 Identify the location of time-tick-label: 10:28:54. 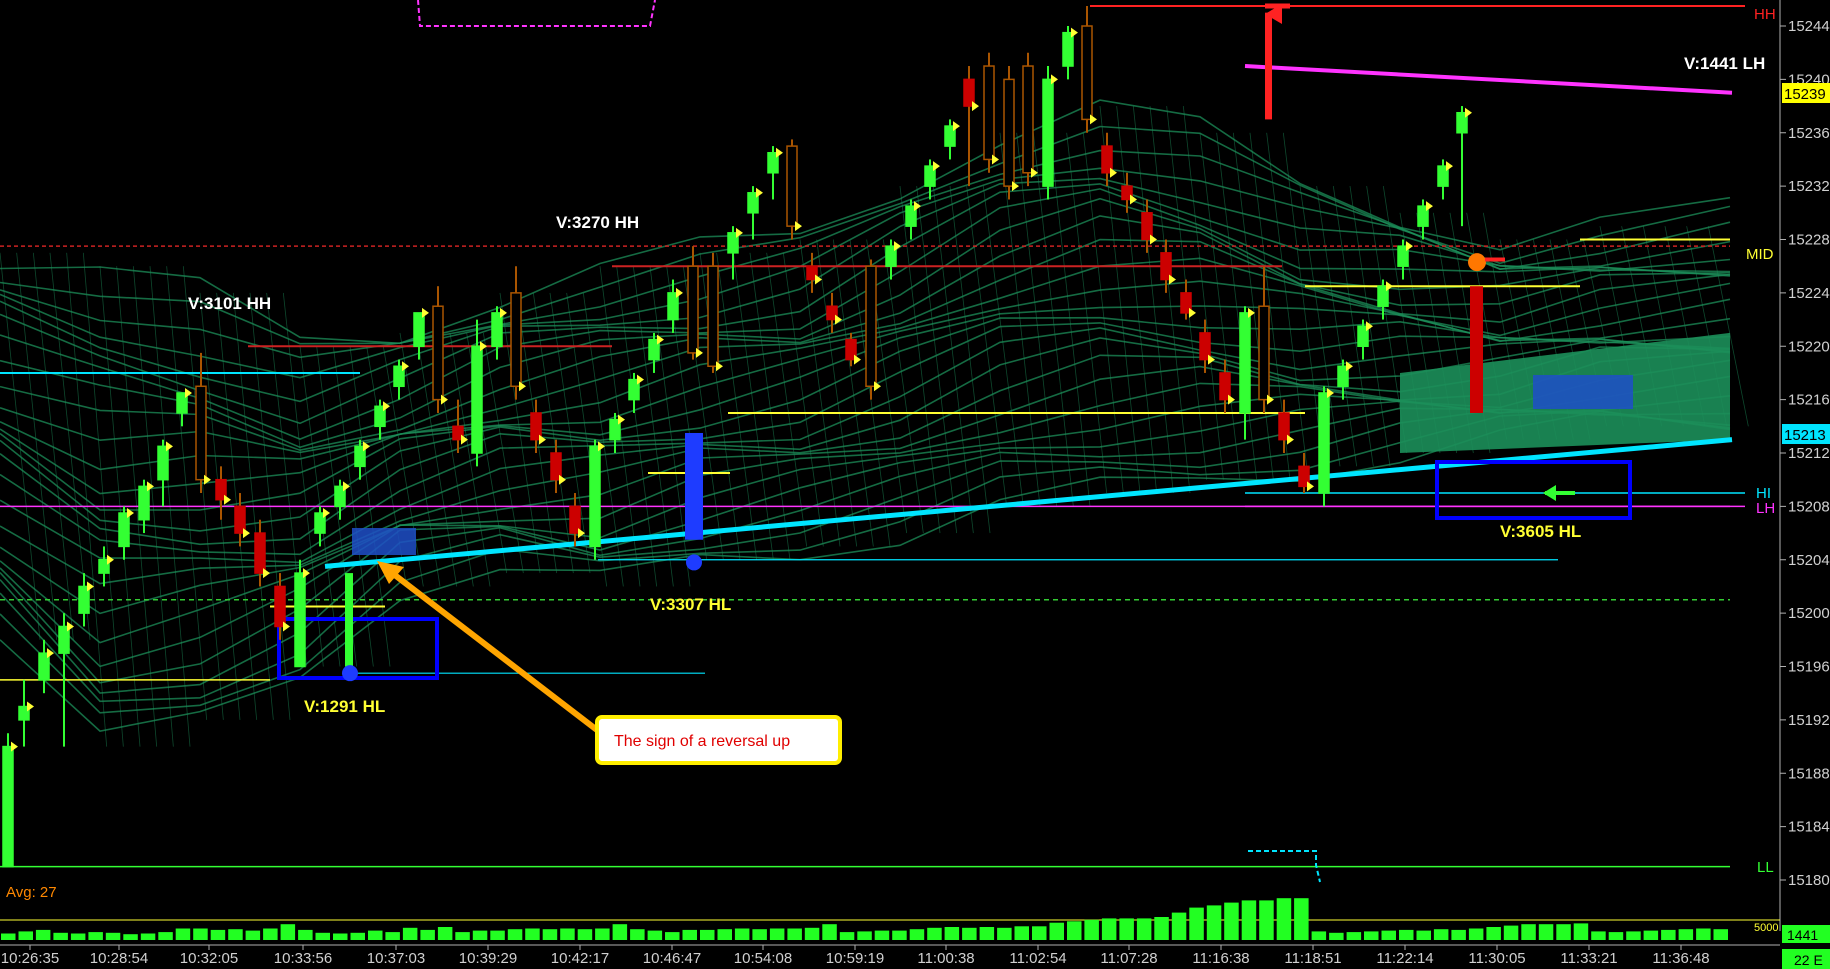
(119, 958).